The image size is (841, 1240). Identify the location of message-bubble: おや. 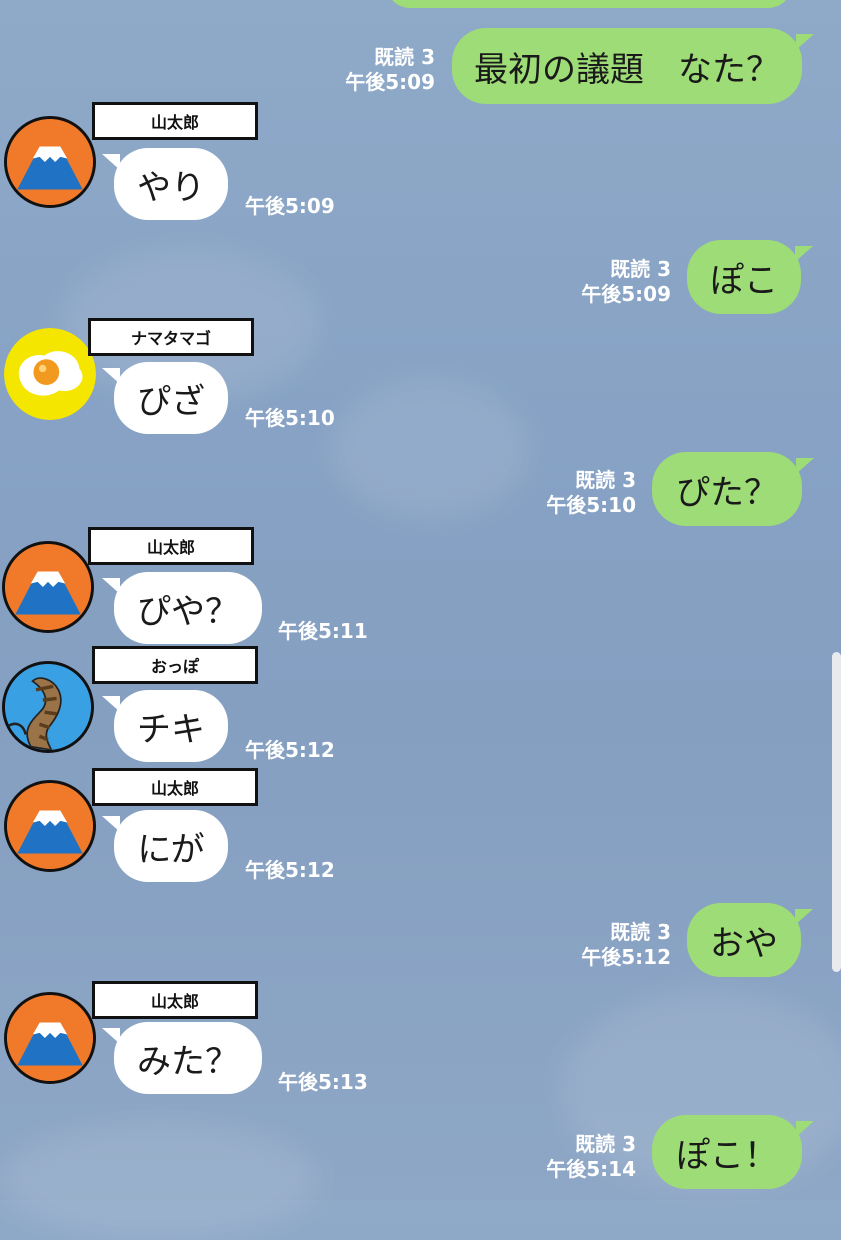
(750, 940).